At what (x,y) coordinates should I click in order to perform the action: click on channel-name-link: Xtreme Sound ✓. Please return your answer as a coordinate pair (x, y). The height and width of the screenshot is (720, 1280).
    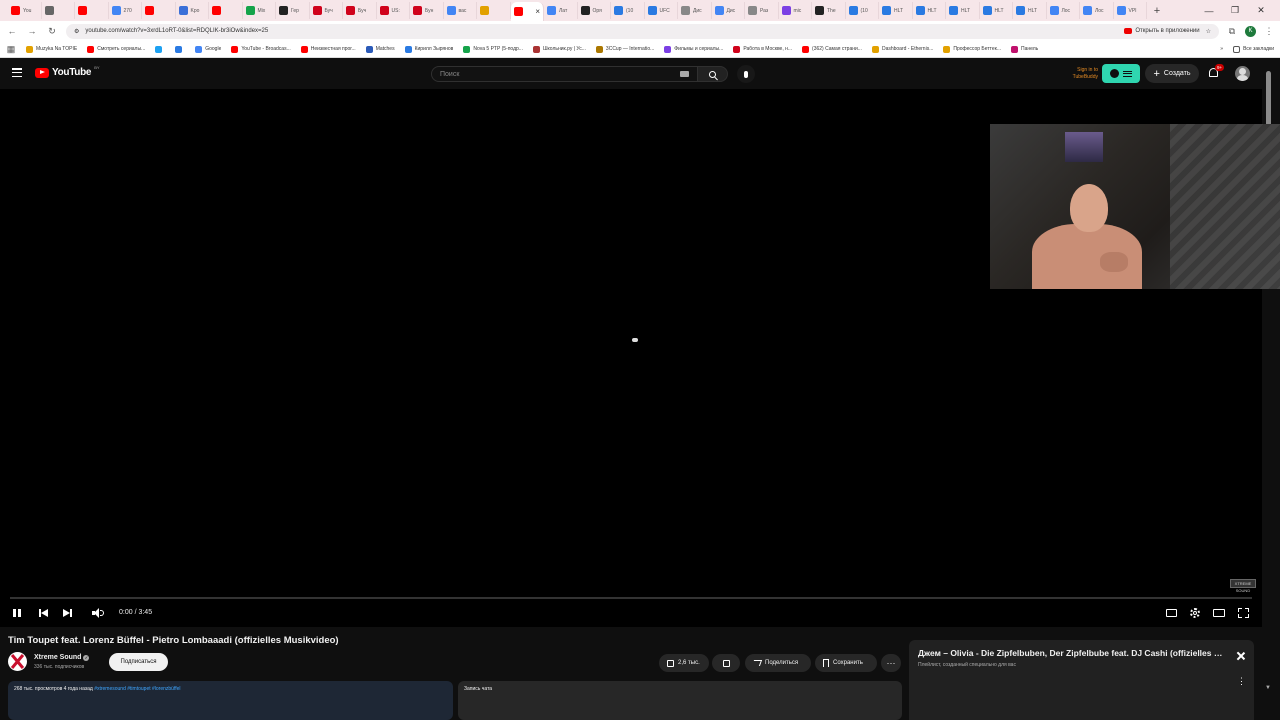
    Looking at the image, I should click on (62, 657).